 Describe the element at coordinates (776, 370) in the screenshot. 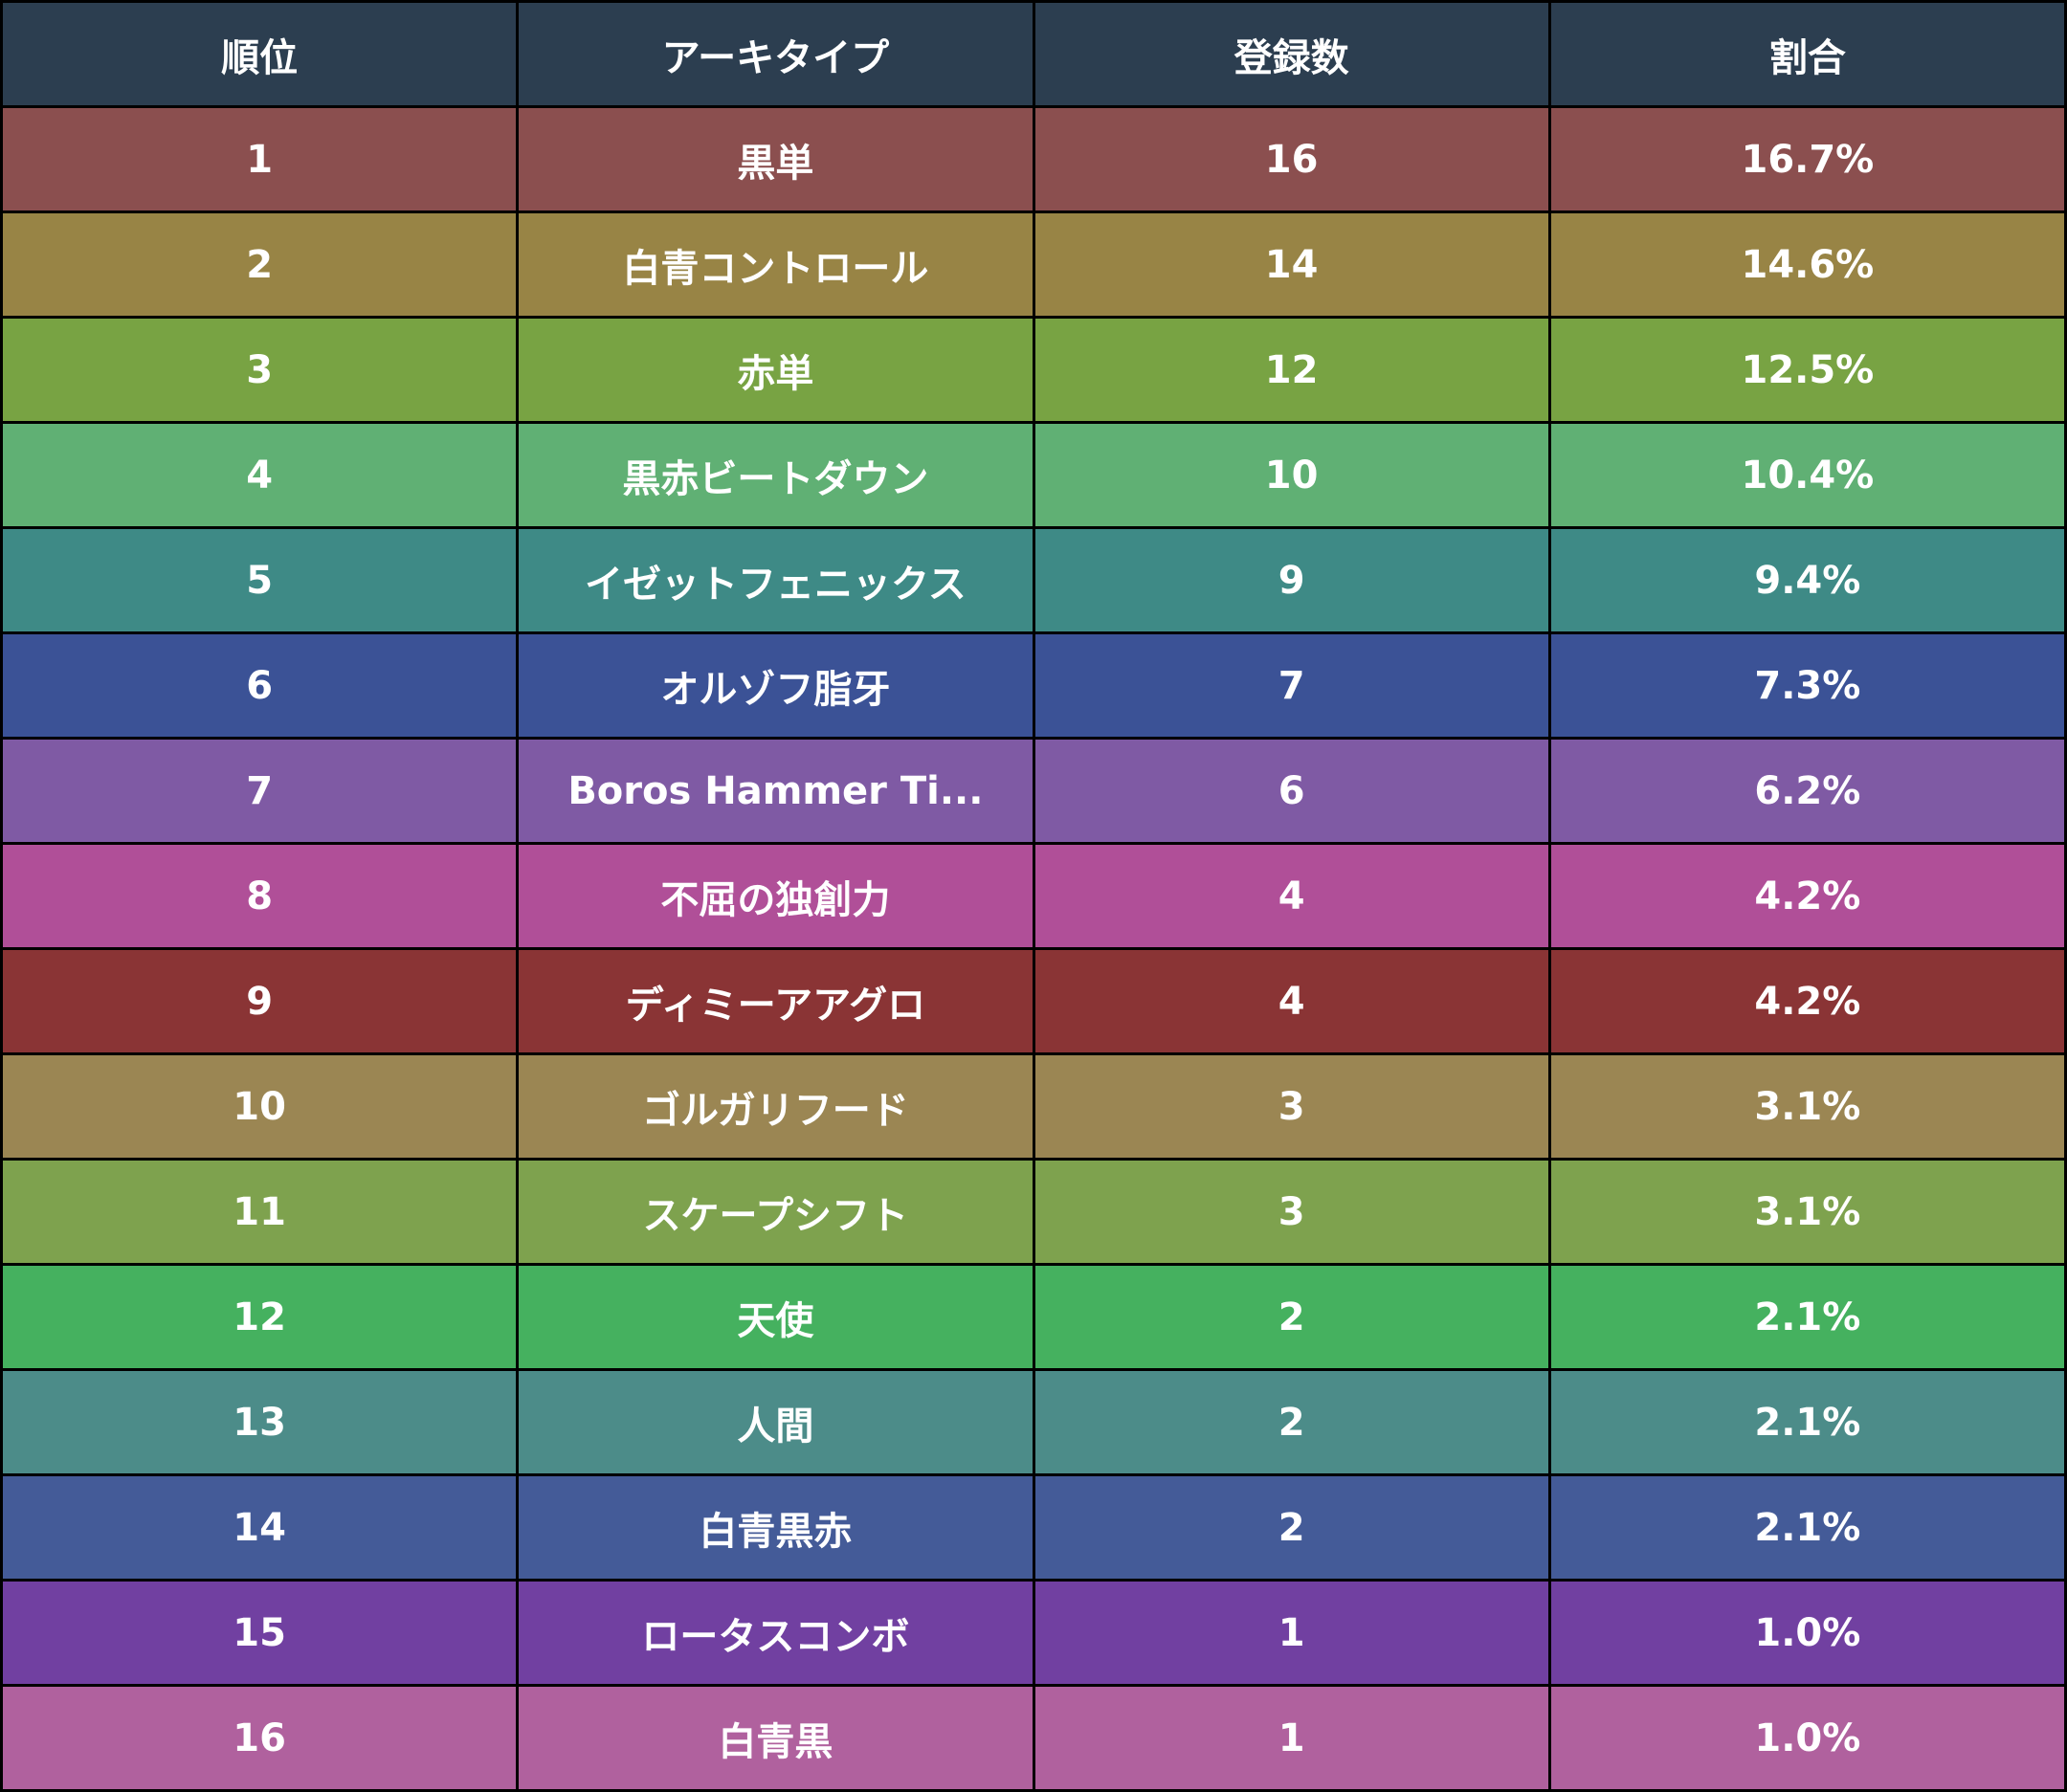

I see `cell-archetype: 赤単` at that location.